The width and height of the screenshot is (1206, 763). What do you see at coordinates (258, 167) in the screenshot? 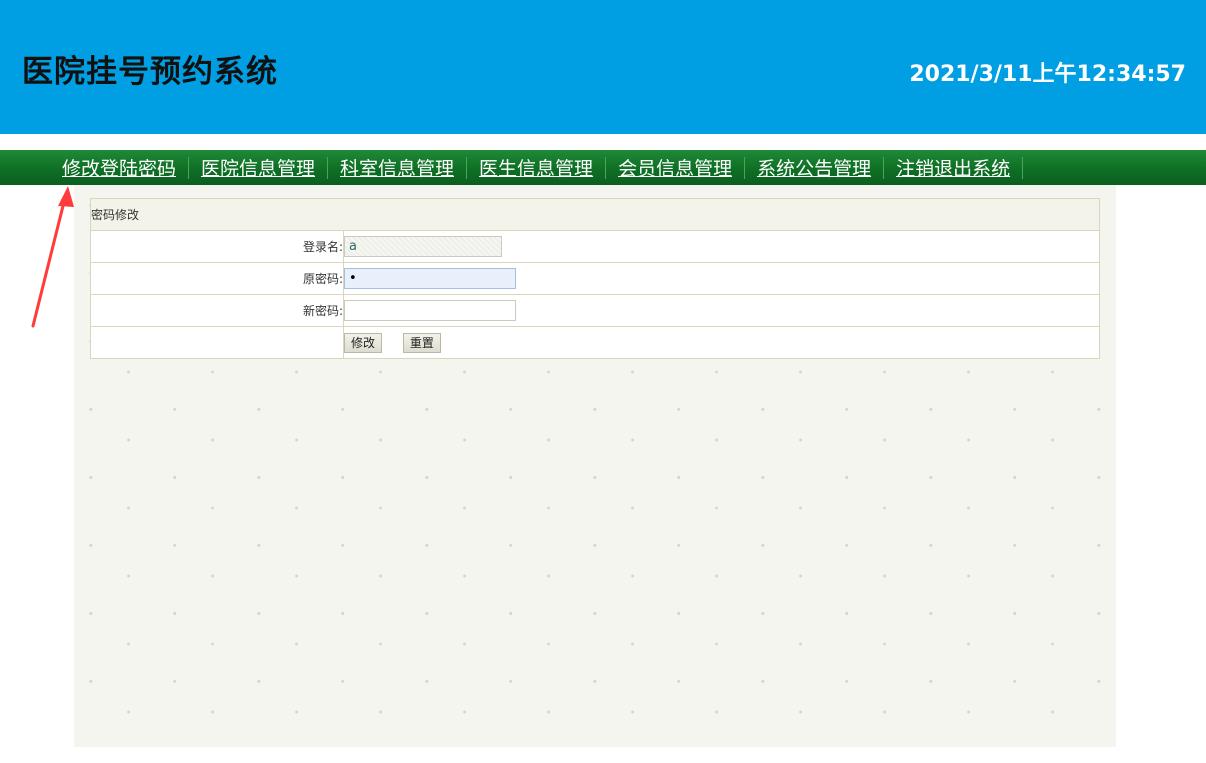
I see `nav-item-hospital-info: 医院信息管理` at bounding box center [258, 167].